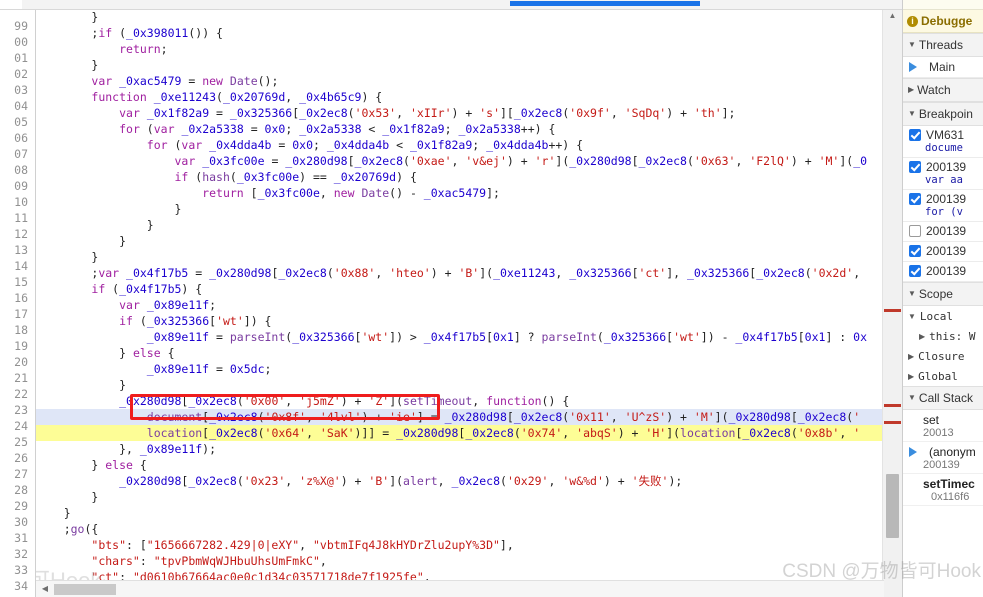 The image size is (983, 597). Describe the element at coordinates (460, 561) in the screenshot. I see `code-line: "chars": "tpvPbmWqWJHbuUhsUmFmkC",` at that location.